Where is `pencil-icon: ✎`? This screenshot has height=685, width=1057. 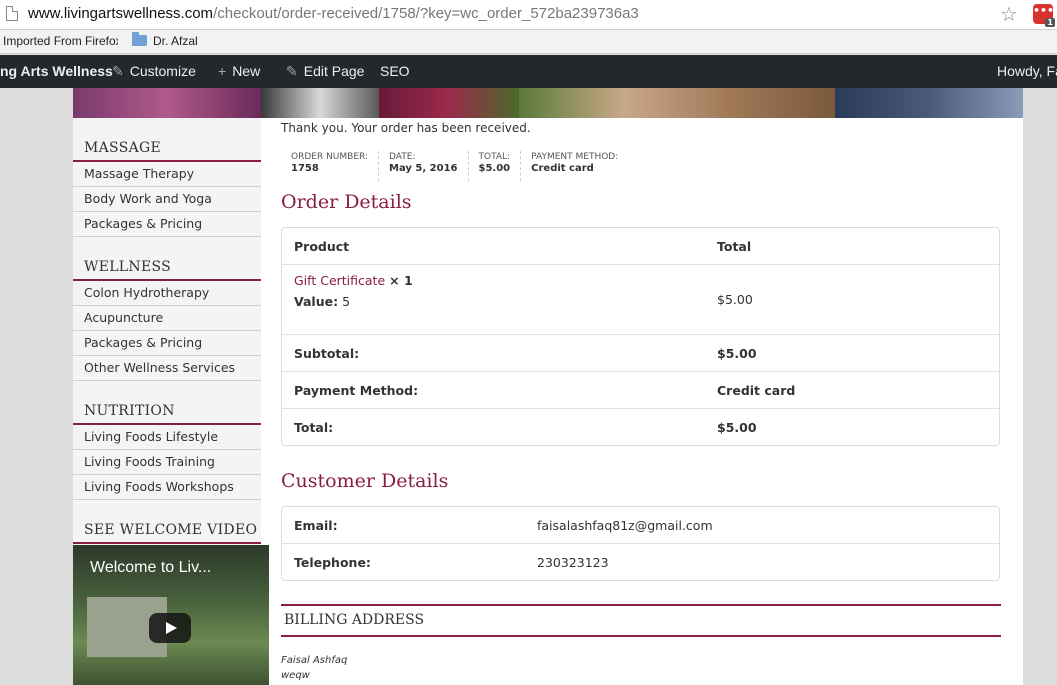
pencil-icon: ✎ is located at coordinates (292, 71).